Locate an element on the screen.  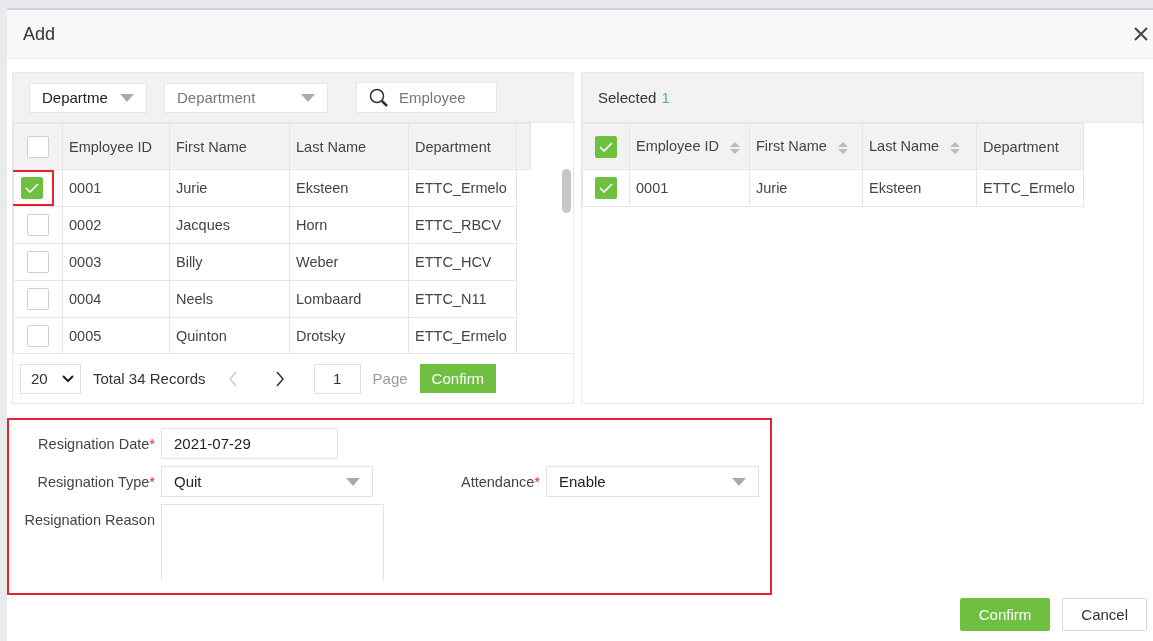
table-cell: Lombaard is located at coordinates (349, 299).